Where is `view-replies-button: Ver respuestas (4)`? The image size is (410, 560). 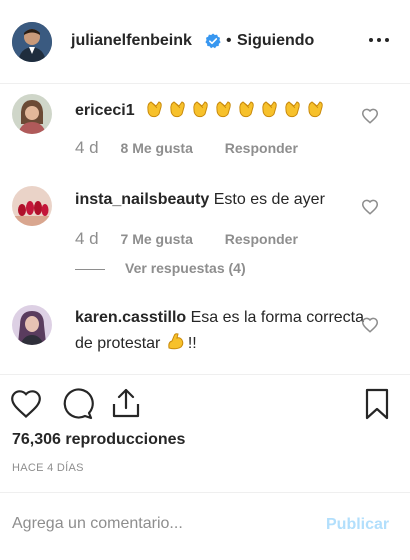
view-replies-button: Ver respuestas (4) is located at coordinates (160, 268).